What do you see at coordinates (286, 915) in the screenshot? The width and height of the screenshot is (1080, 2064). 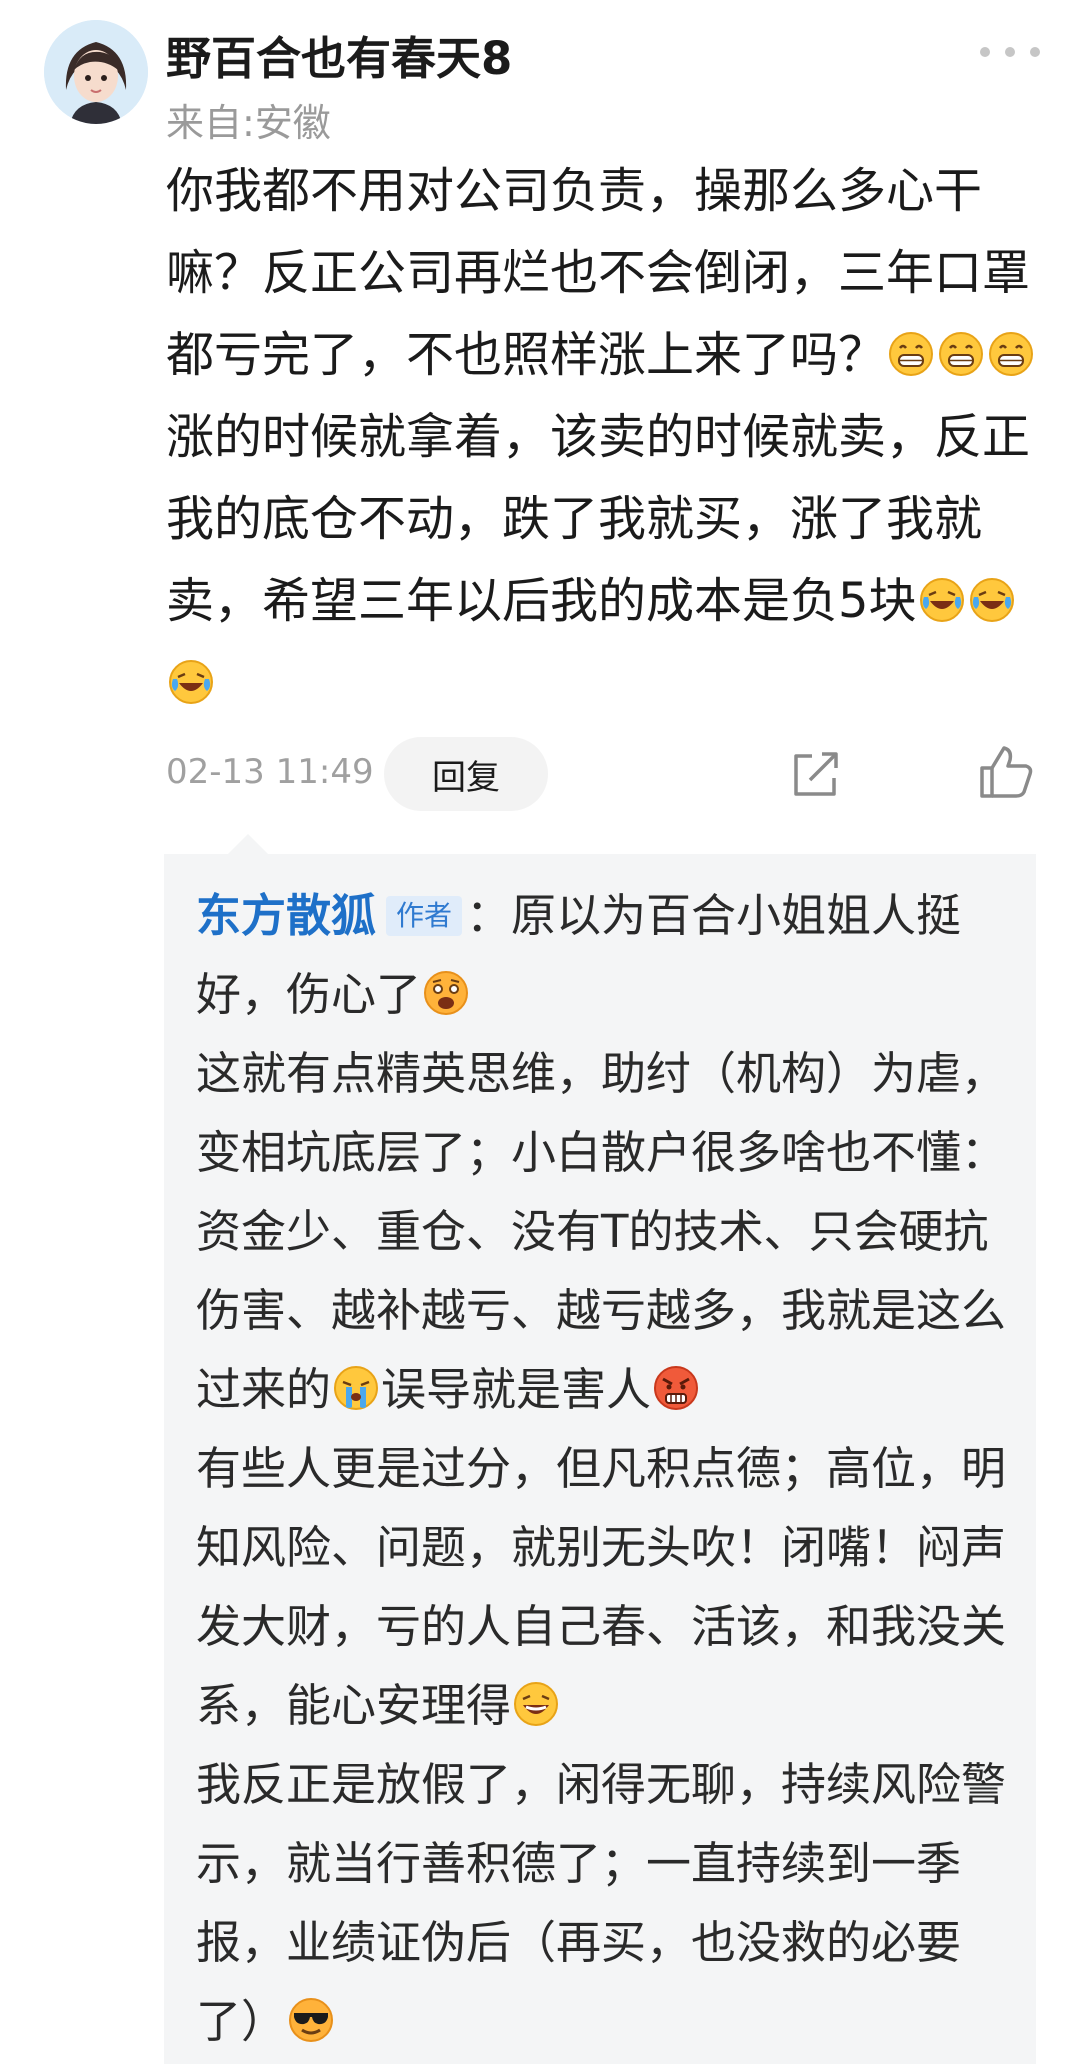 I see `quote-author: 东方散狐` at bounding box center [286, 915].